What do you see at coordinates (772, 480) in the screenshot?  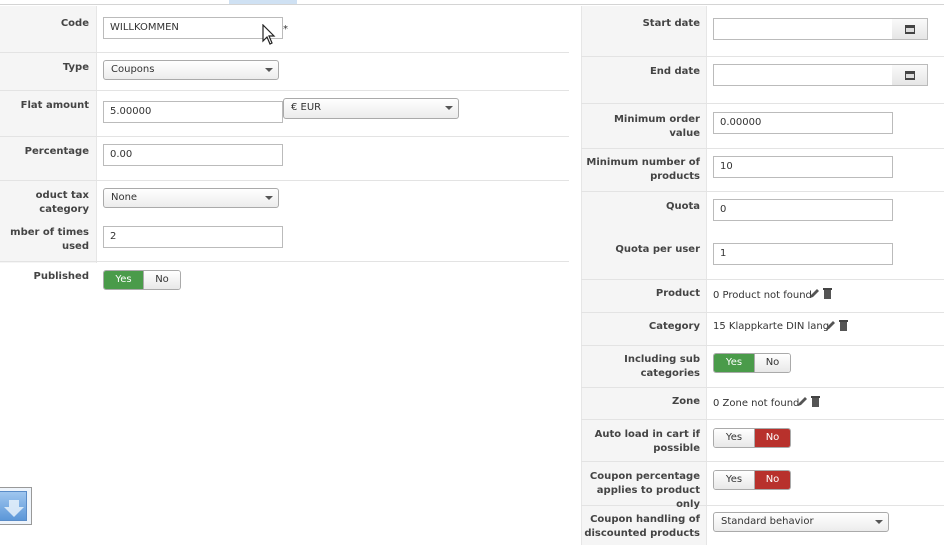 I see `coupon-pct-no-button: No` at bounding box center [772, 480].